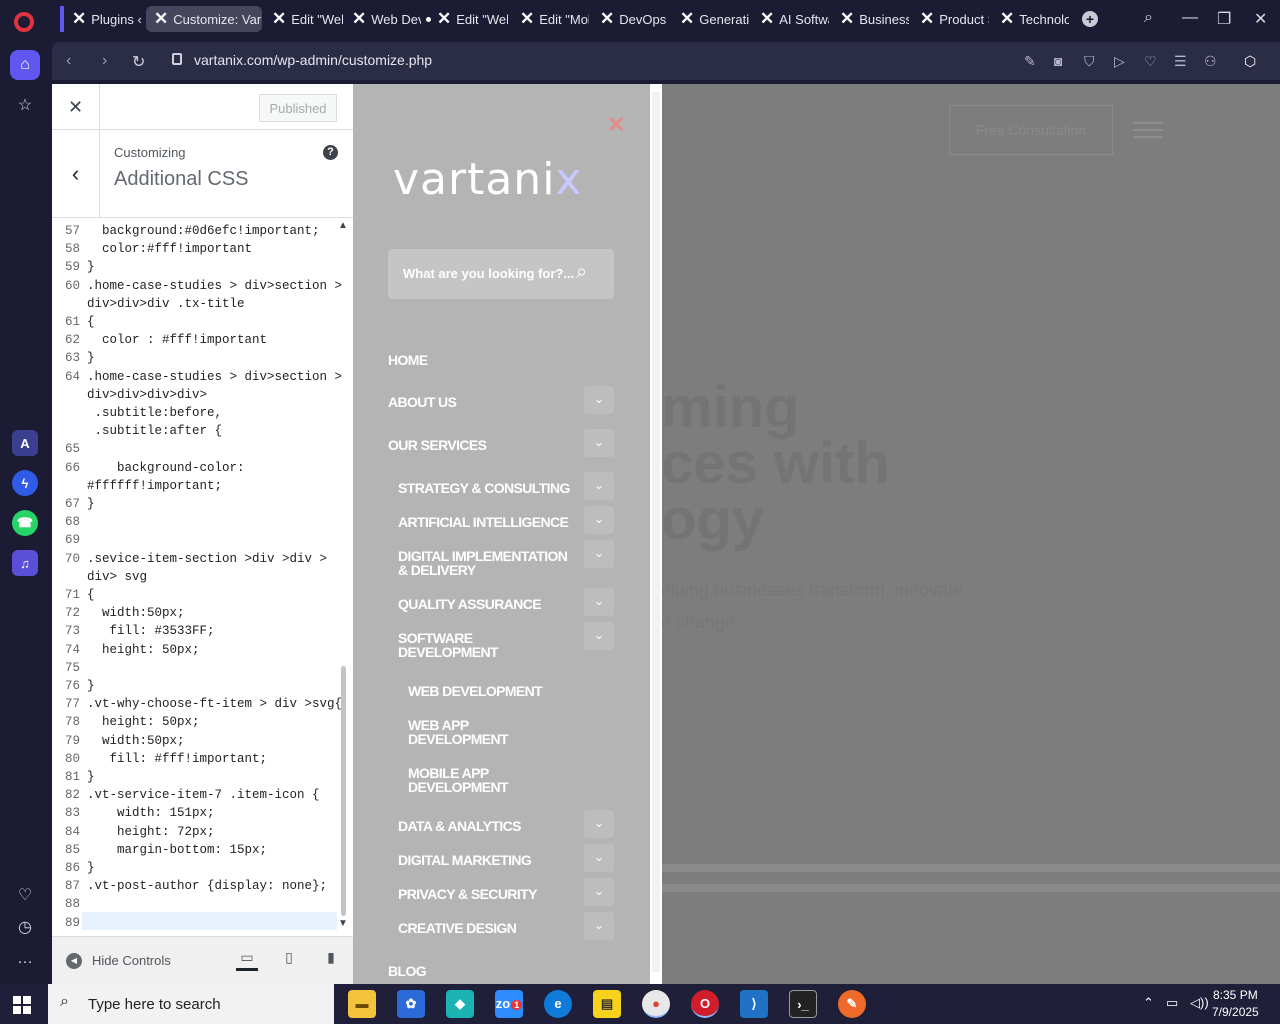 Image resolution: width=1280 pixels, height=1024 pixels. I want to click on bookmark-star-icon: ☆, so click(25, 105).